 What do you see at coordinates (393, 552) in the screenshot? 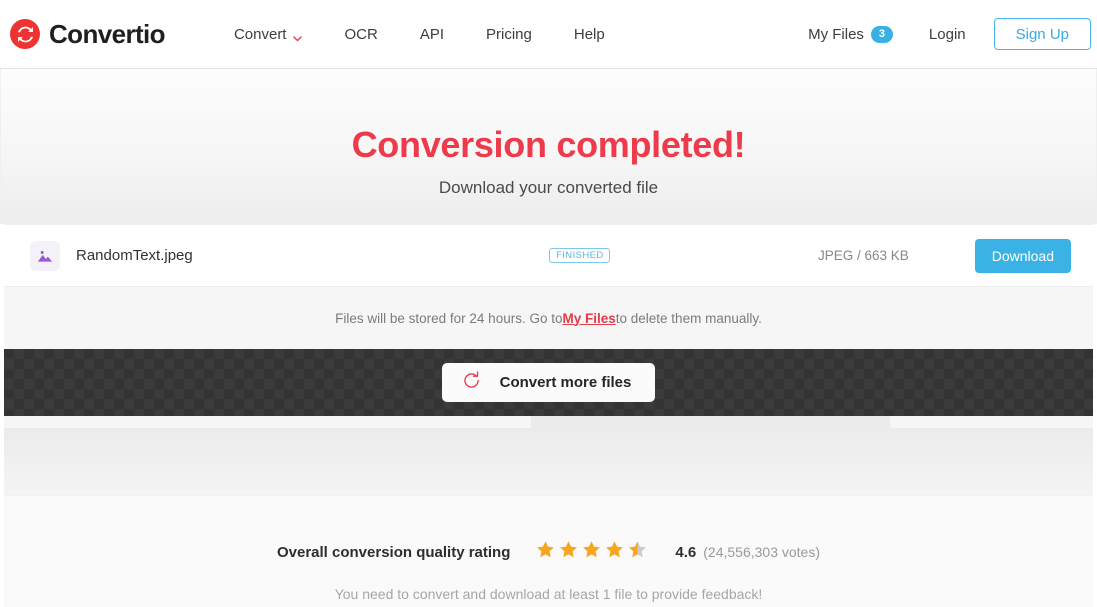
I see `rating-label: Overall conversion quality rating` at bounding box center [393, 552].